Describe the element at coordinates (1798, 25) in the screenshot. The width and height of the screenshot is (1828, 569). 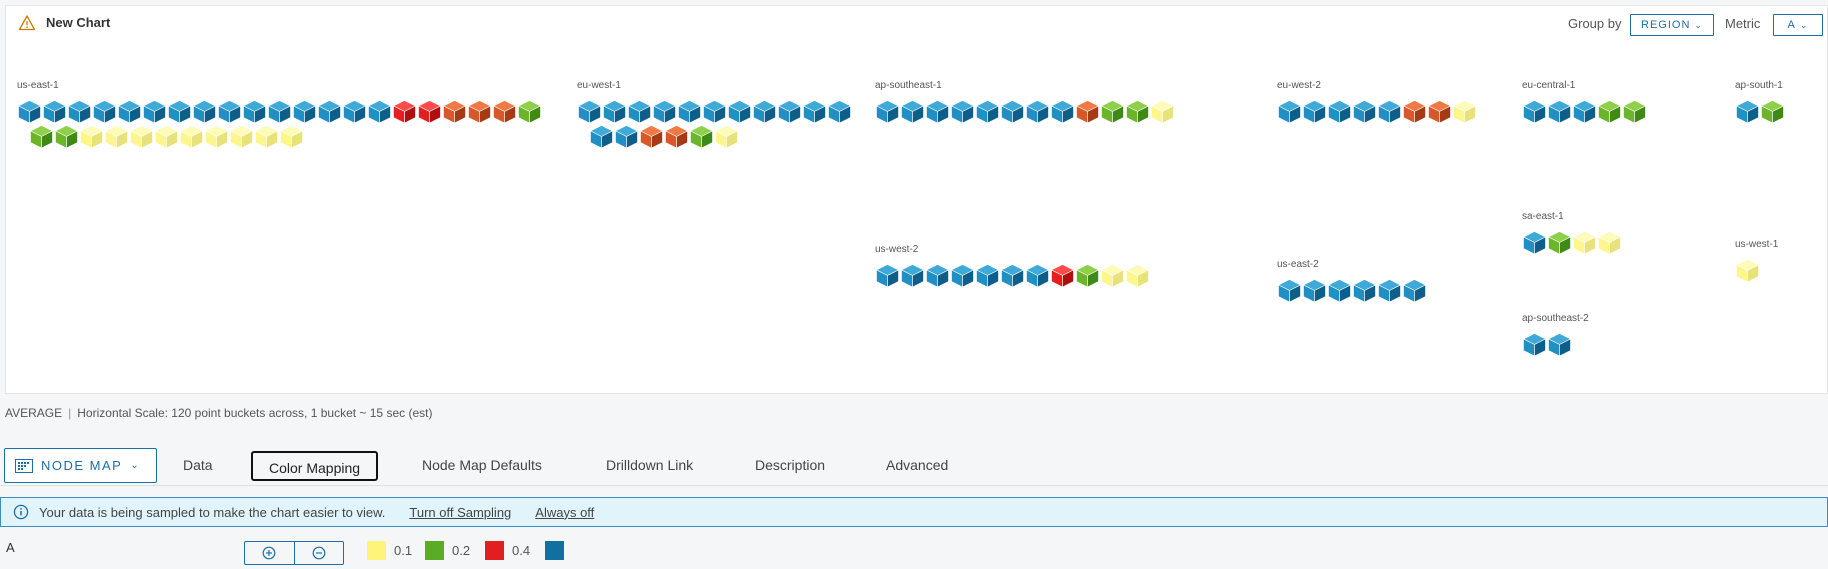
I see `metric-dropdown: A ⌄` at that location.